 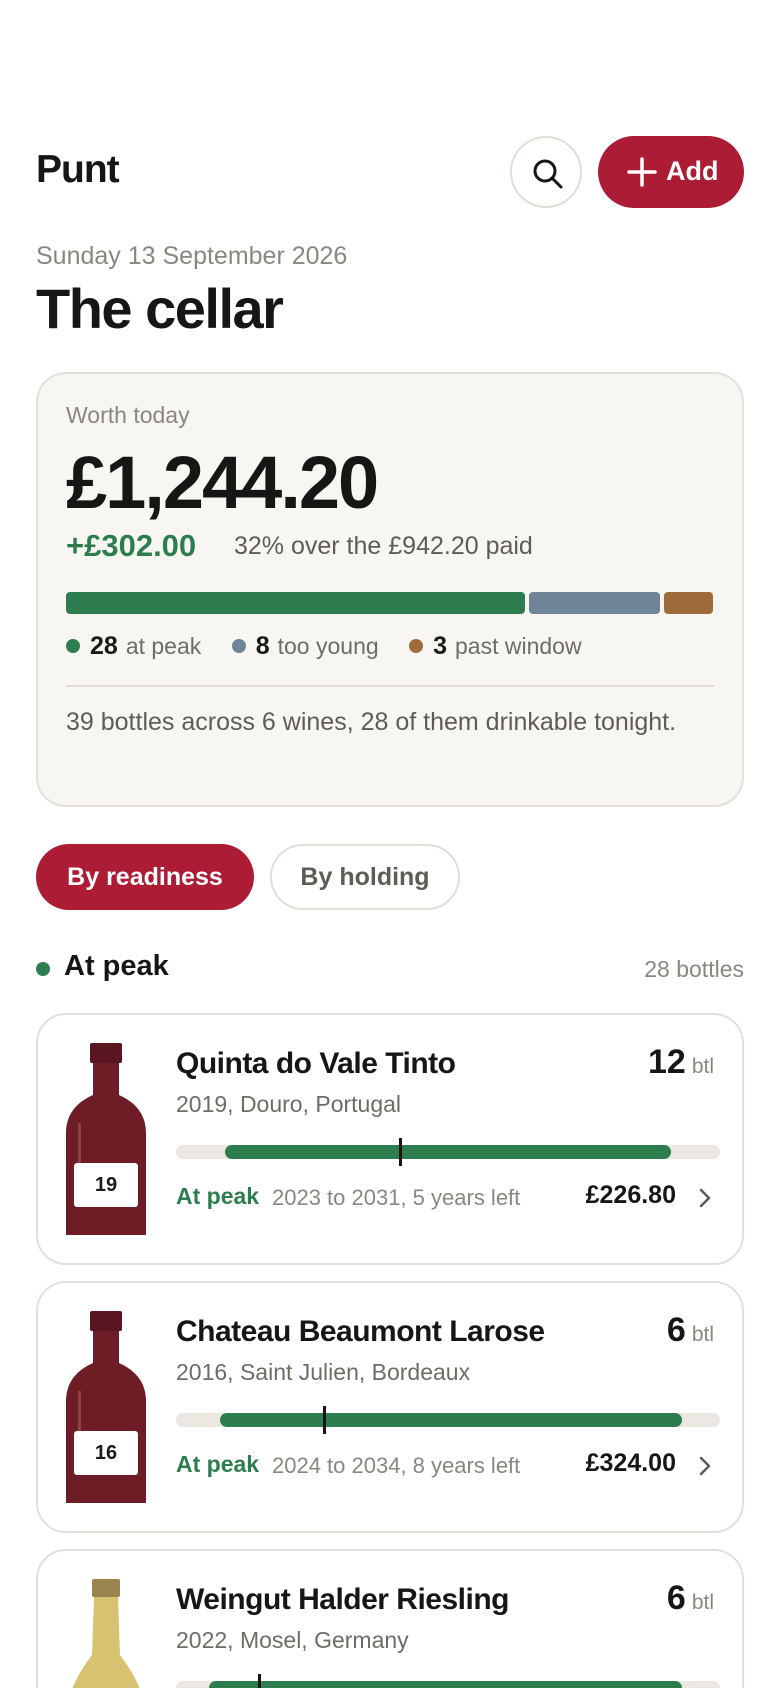 I want to click on search-button, so click(x=546, y=172).